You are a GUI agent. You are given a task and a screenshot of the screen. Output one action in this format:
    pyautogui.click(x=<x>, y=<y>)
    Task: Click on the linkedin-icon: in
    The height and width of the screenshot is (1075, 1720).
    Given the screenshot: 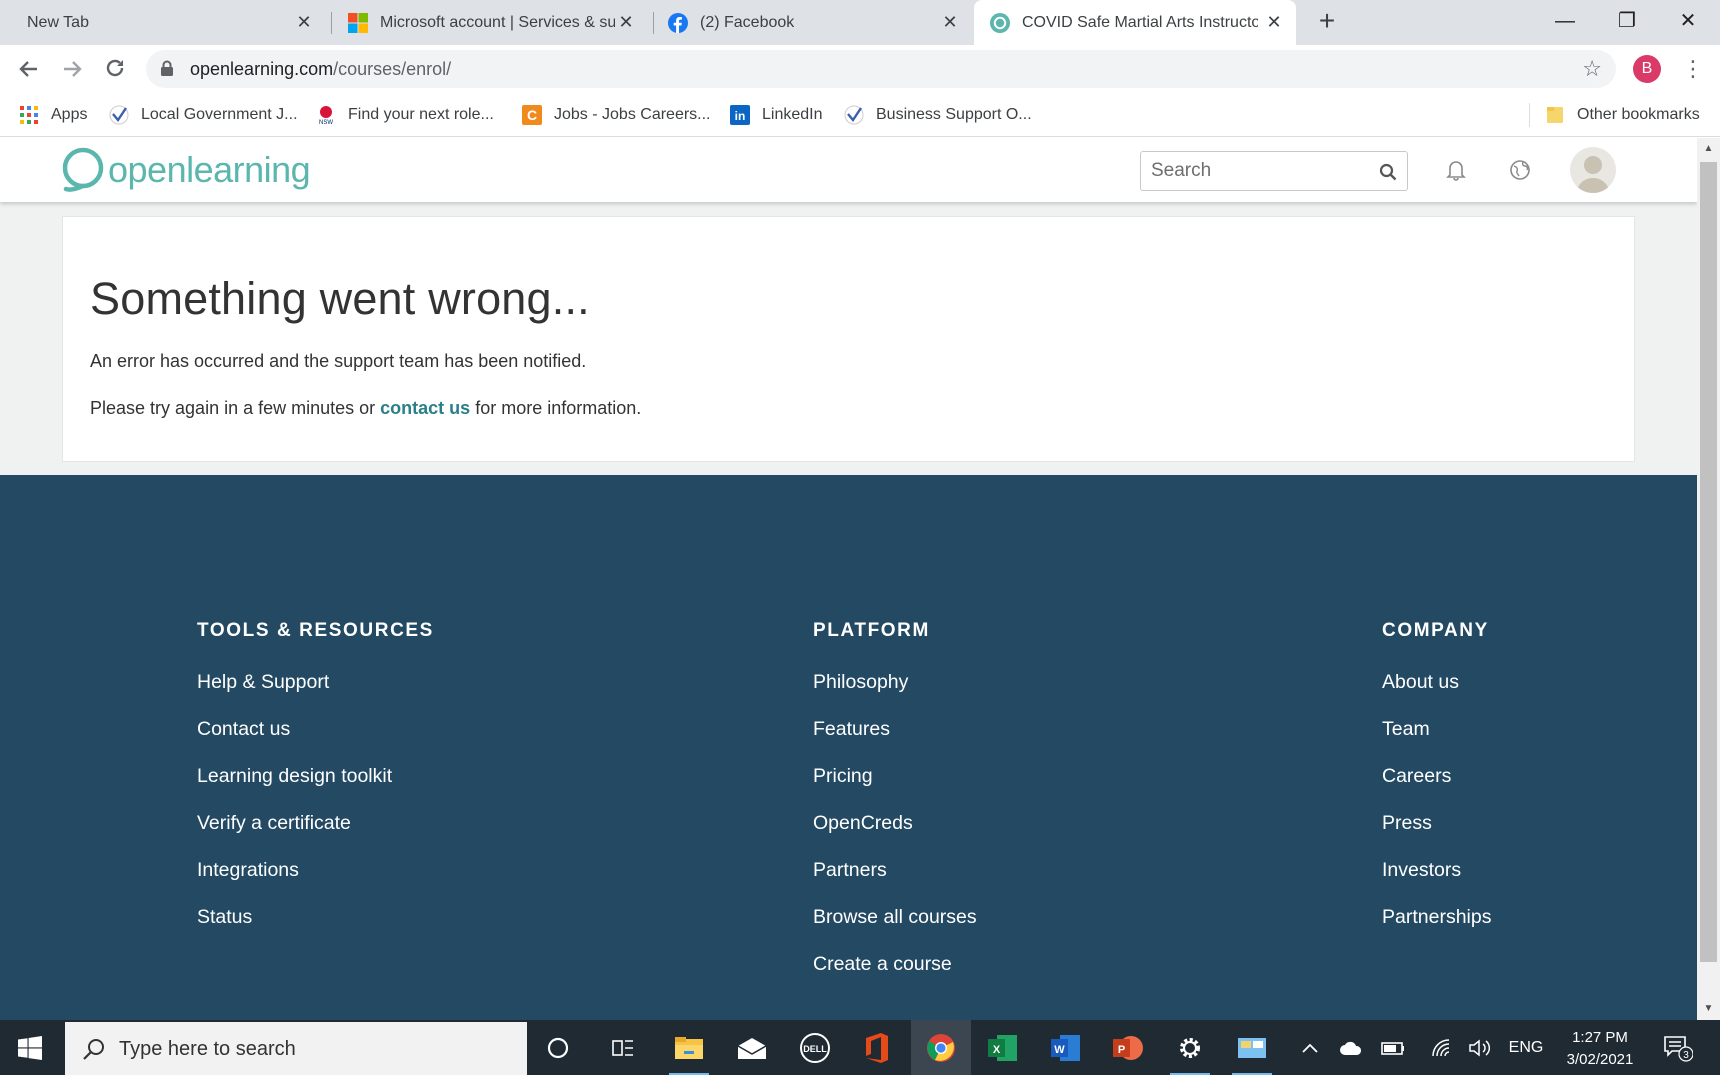 What is the action you would take?
    pyautogui.click(x=740, y=115)
    